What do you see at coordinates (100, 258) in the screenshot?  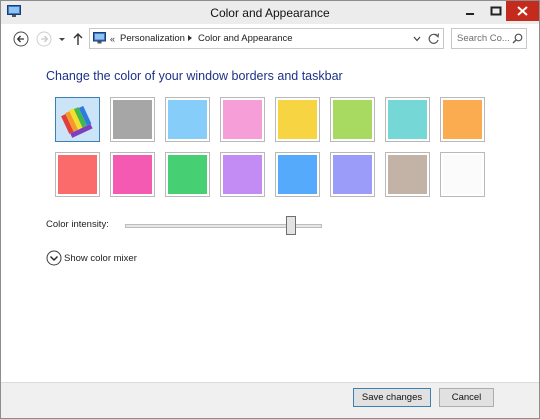 I see `show-color-mixer-link: Show color mixer` at bounding box center [100, 258].